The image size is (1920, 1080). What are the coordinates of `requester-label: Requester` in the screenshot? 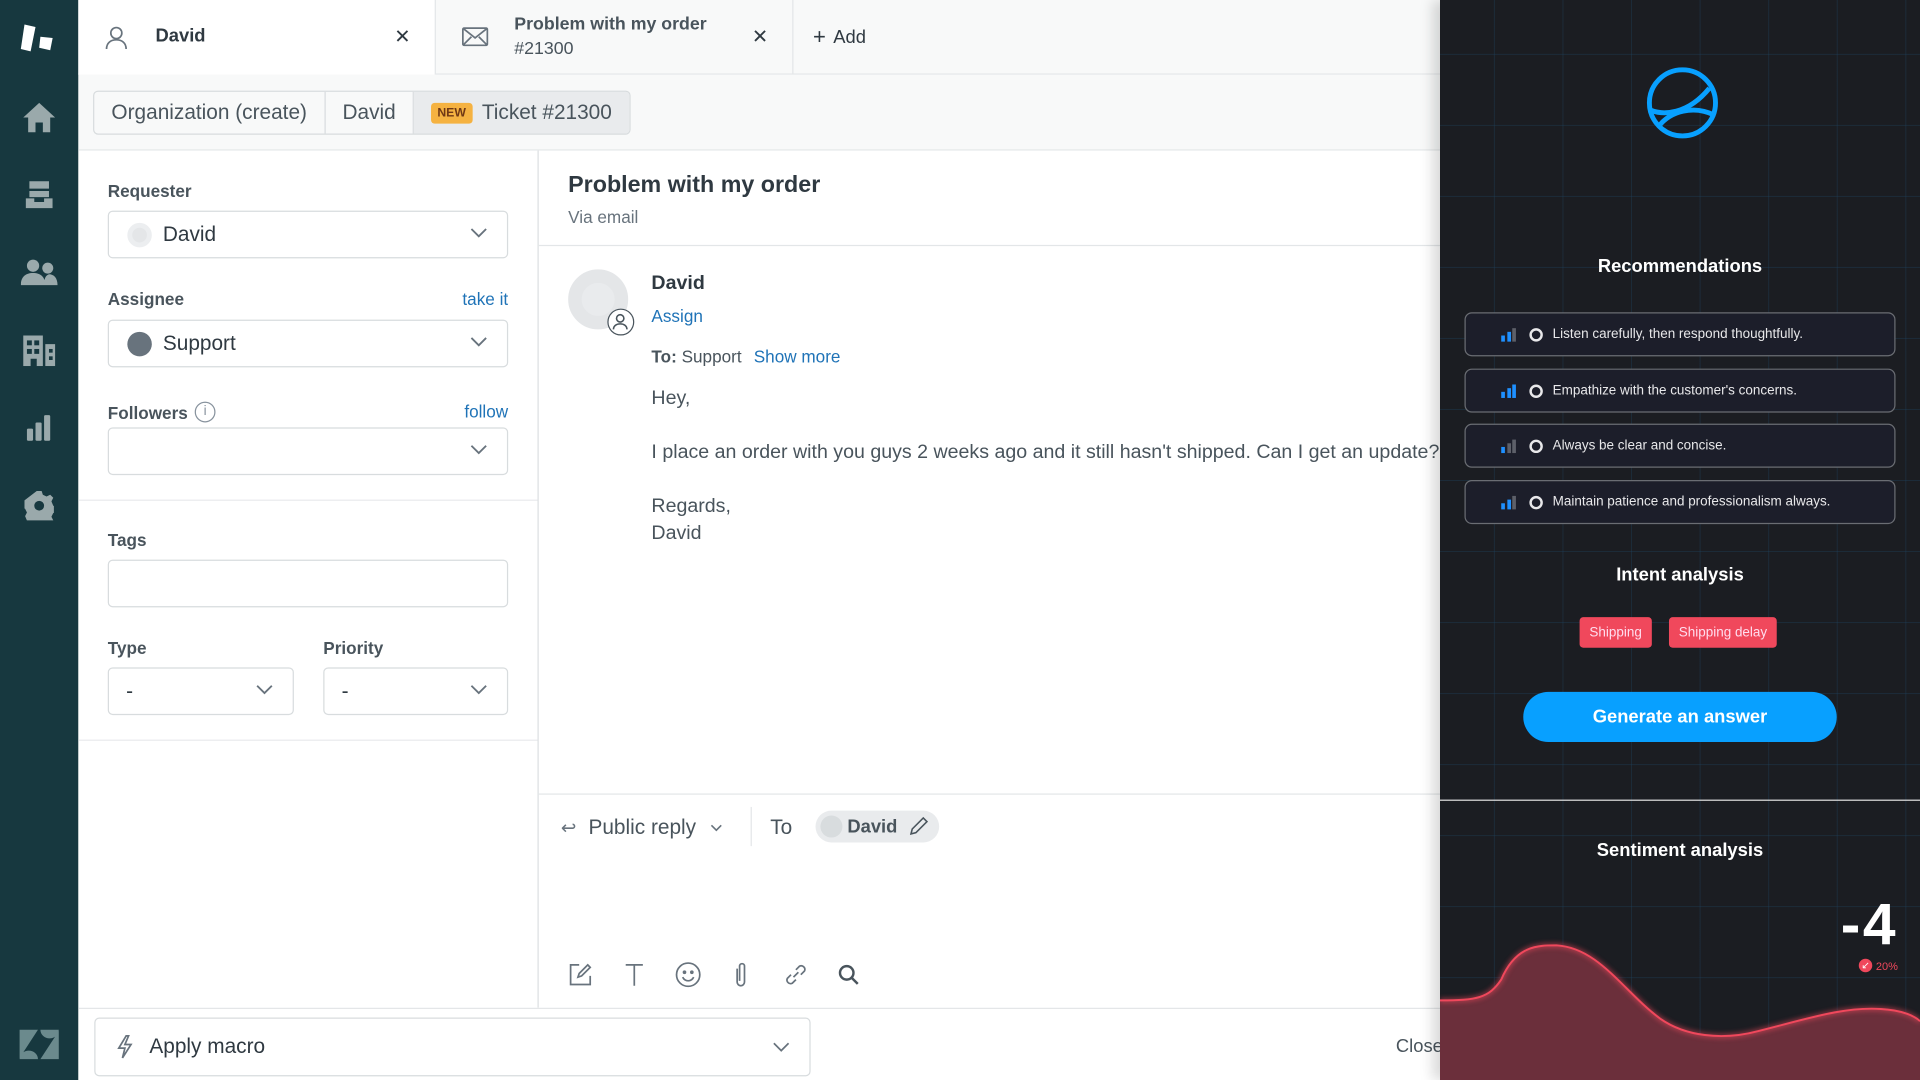 It's located at (149, 191).